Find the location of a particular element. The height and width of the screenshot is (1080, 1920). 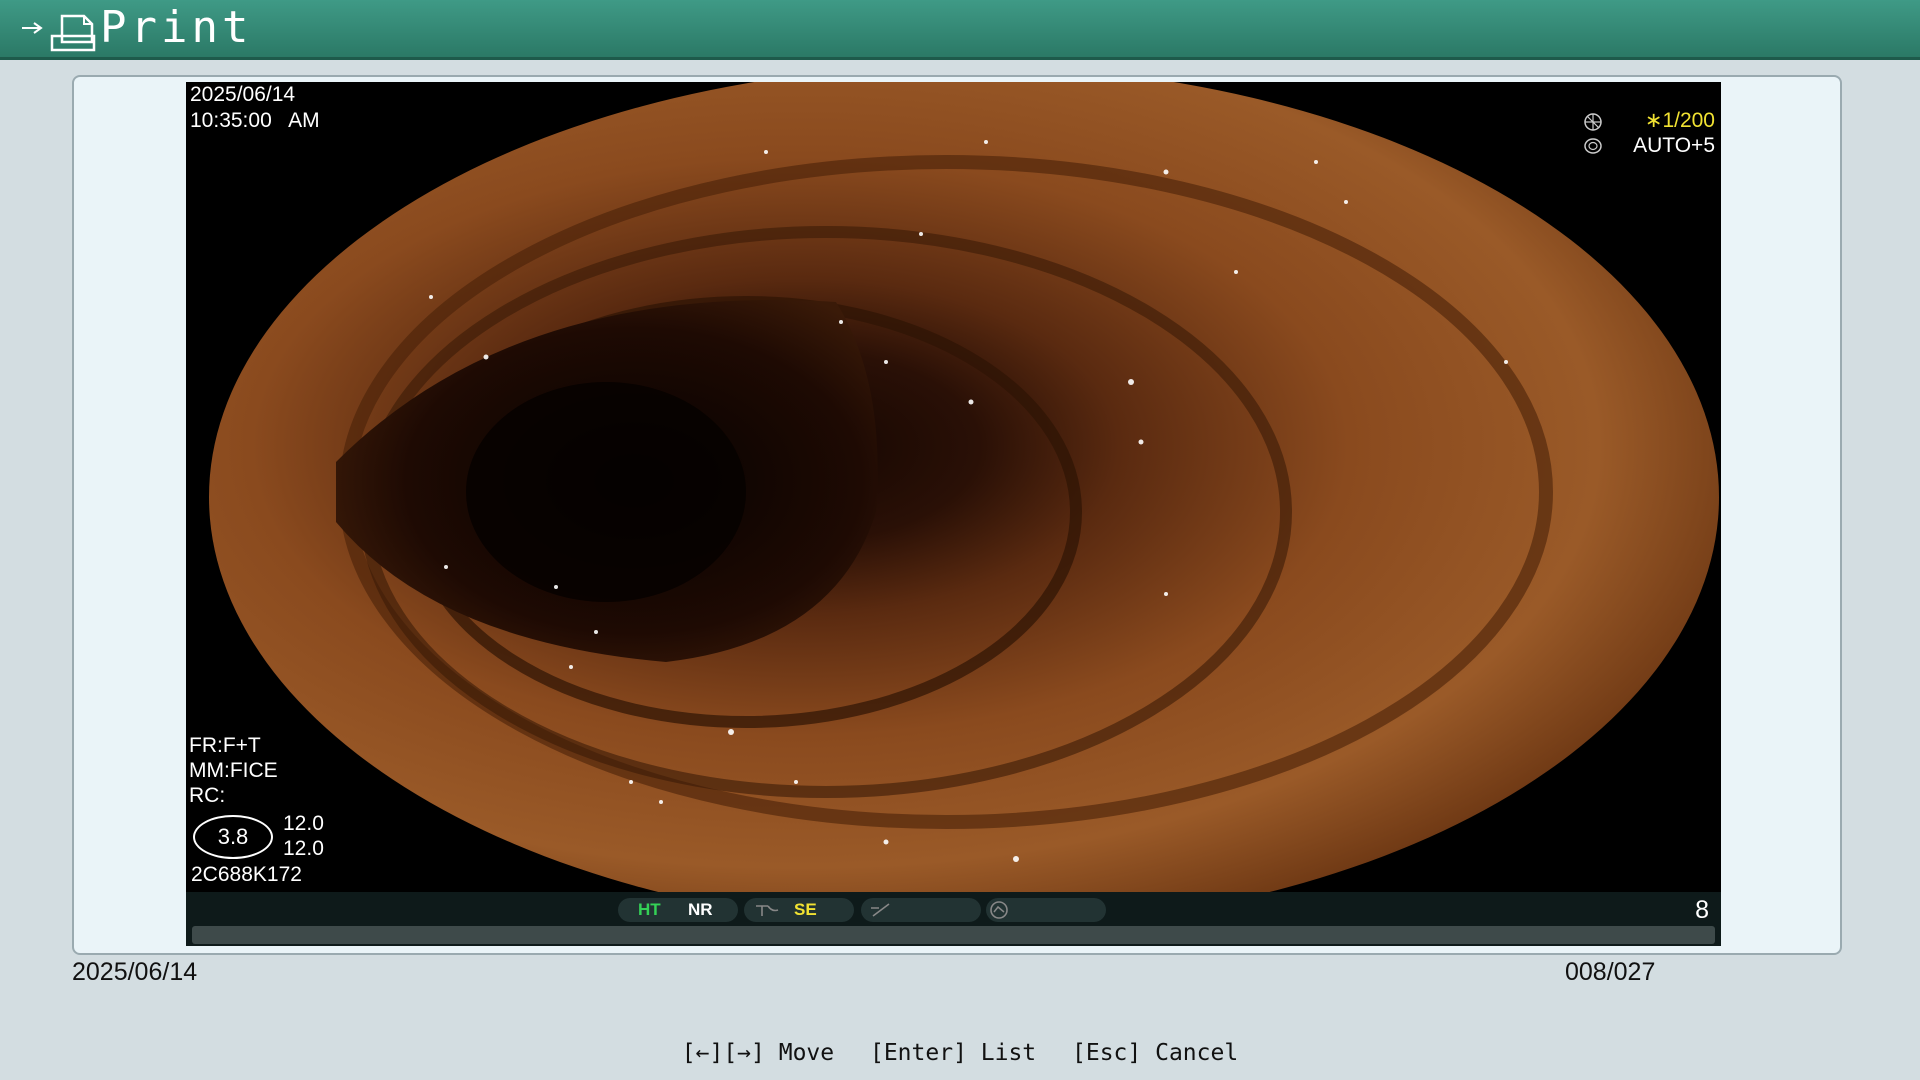

move-hint: [←][→] Move is located at coordinates (758, 1053).